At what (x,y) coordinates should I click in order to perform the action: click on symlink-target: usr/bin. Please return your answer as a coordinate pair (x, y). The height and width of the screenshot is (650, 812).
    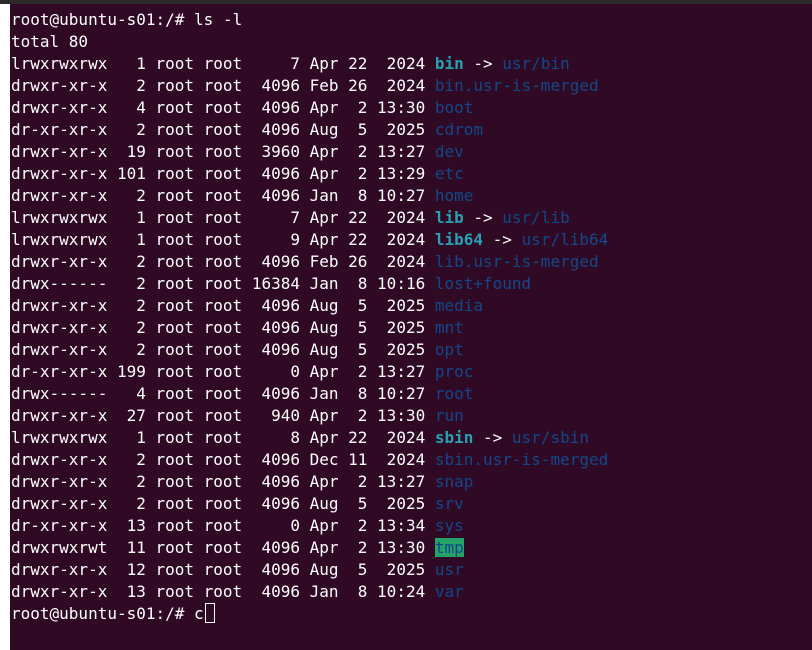
    Looking at the image, I should click on (536, 63).